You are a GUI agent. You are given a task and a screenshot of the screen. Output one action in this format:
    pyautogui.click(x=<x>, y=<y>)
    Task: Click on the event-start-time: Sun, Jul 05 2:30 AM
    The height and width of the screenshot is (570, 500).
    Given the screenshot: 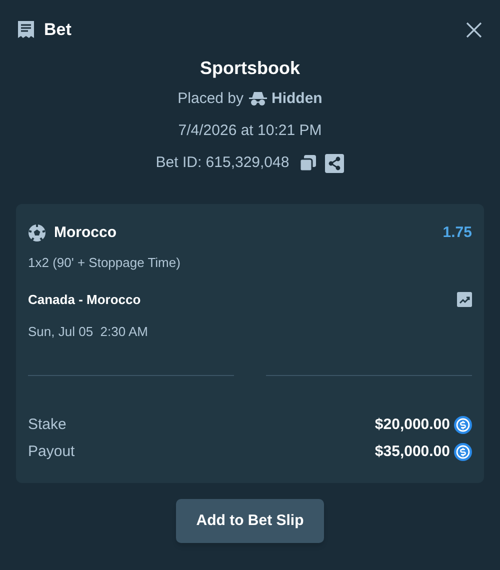 What is the action you would take?
    pyautogui.click(x=88, y=331)
    